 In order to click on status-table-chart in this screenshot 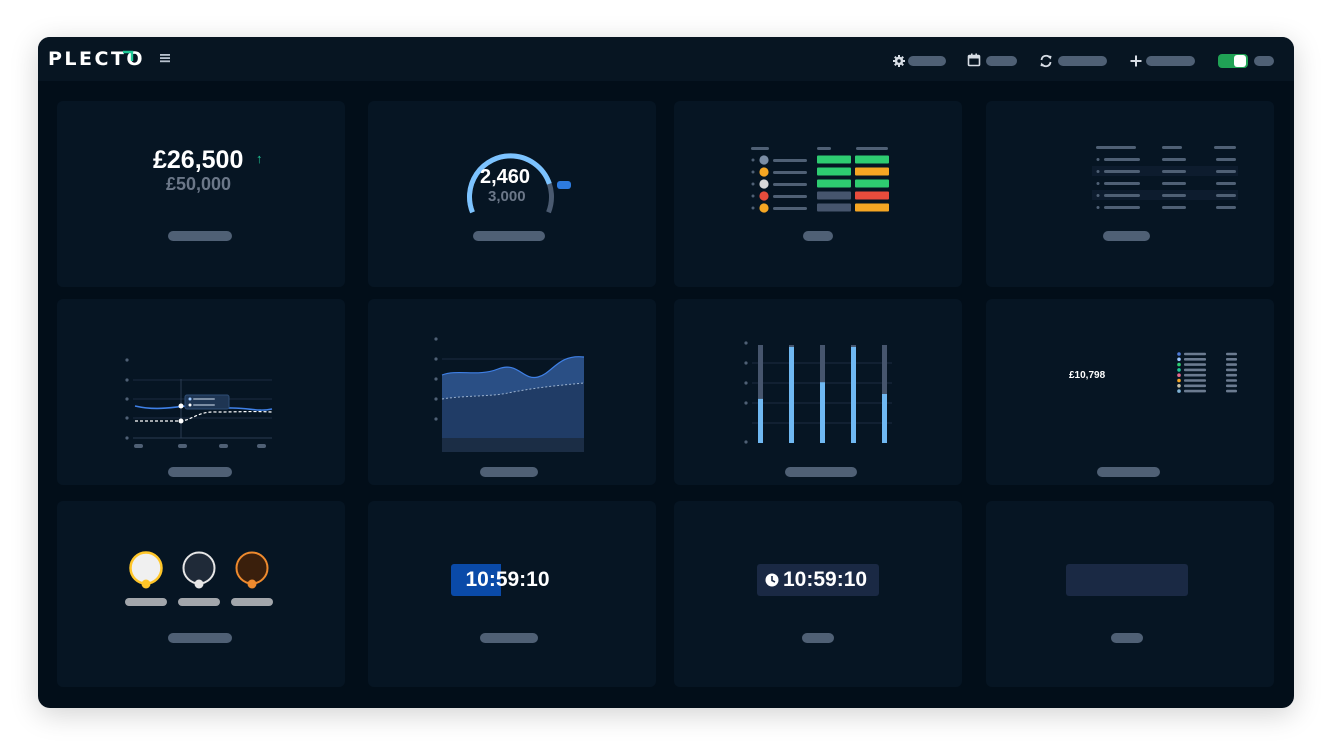, I will do `click(820, 180)`.